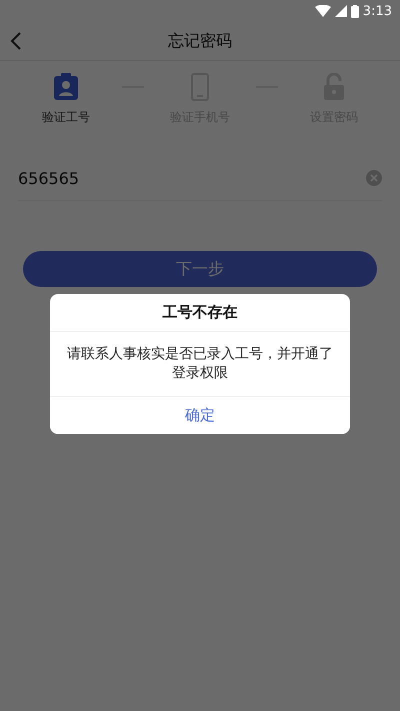  What do you see at coordinates (200, 41) in the screenshot?
I see `page-title: 忘记密码` at bounding box center [200, 41].